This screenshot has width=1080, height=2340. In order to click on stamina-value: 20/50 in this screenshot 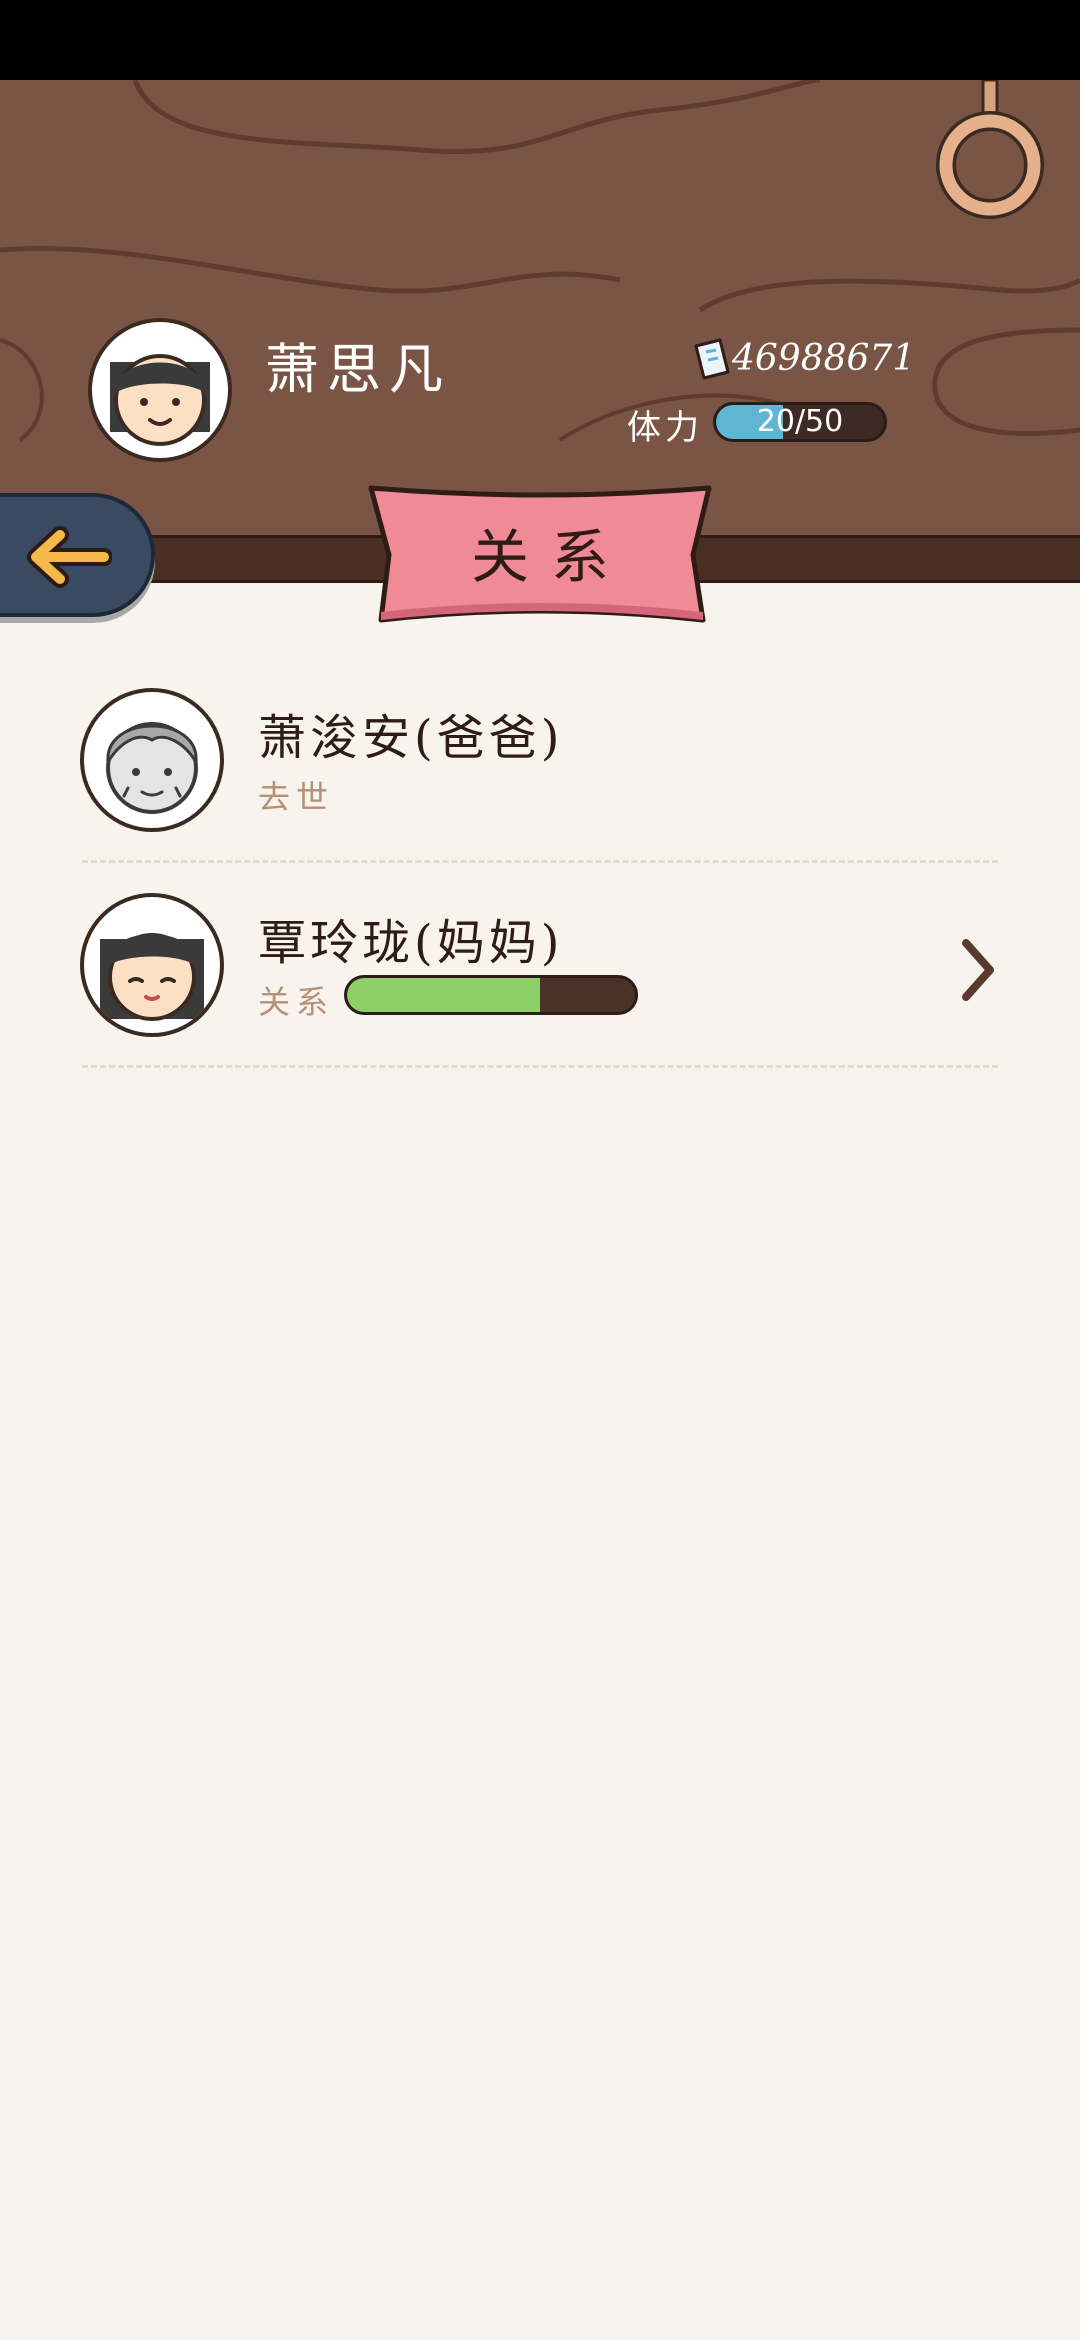, I will do `click(800, 421)`.